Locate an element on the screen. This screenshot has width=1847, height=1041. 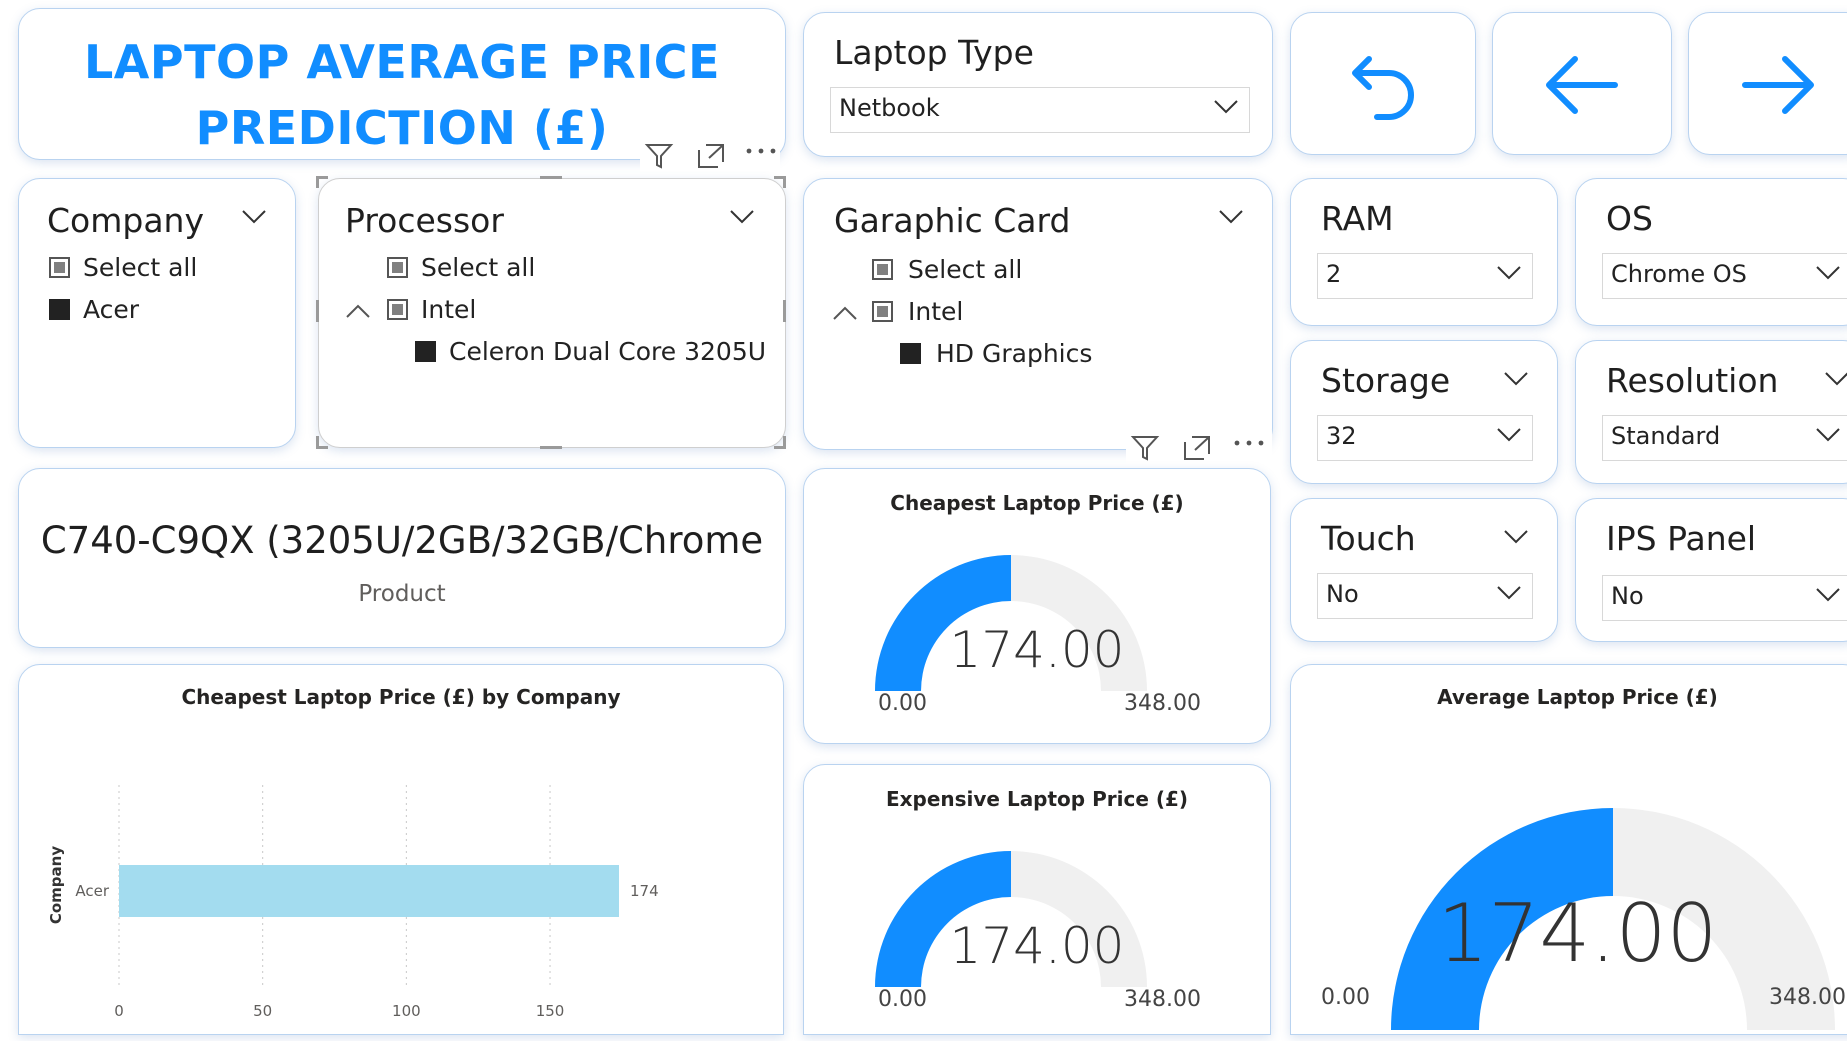
product-card: C740-C9QX (3205U/2GB/32GB/Chrome Product is located at coordinates (402, 558).